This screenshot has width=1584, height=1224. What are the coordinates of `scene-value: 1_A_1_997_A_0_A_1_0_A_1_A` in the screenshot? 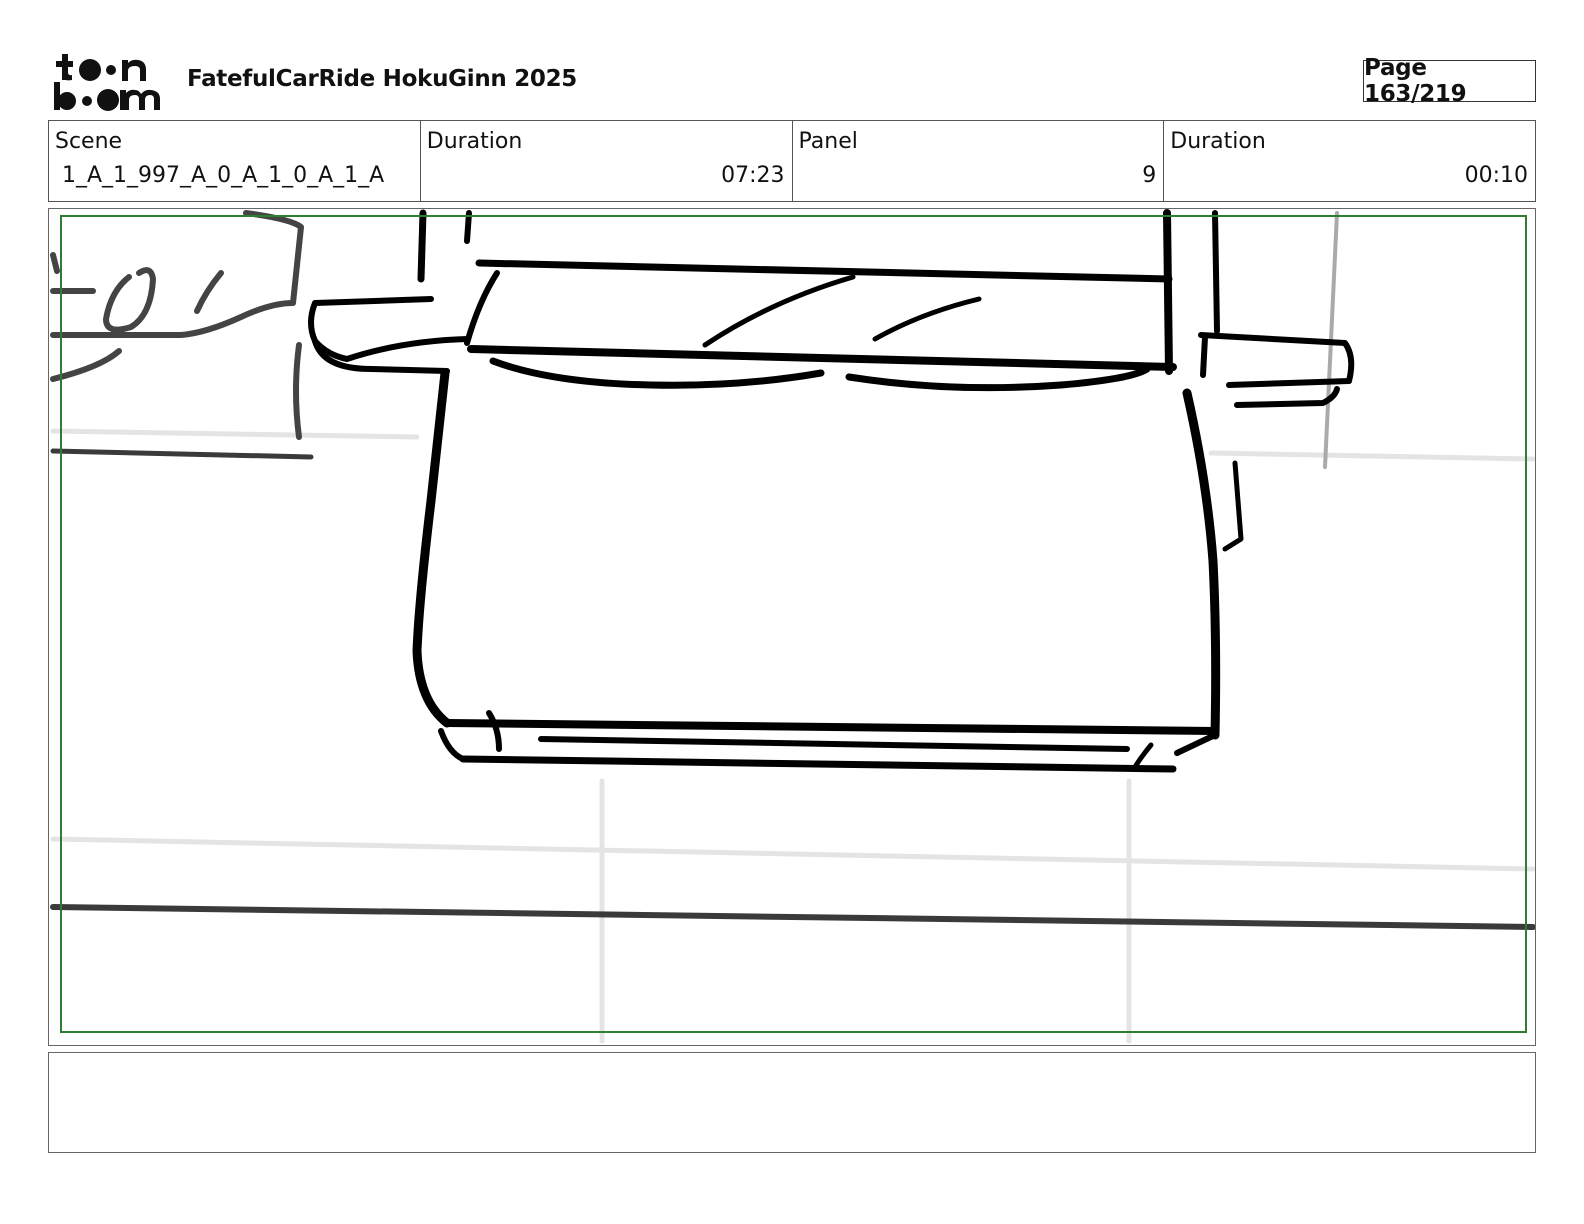 It's located at (223, 175).